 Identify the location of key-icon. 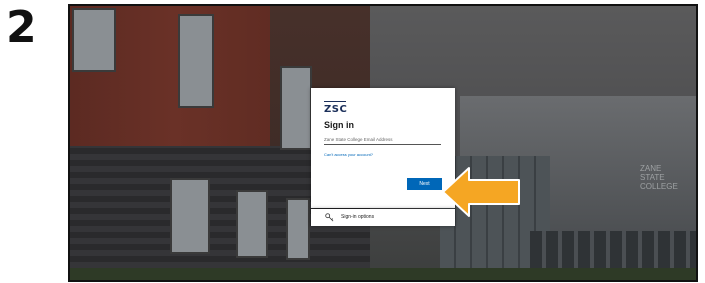
(329, 217).